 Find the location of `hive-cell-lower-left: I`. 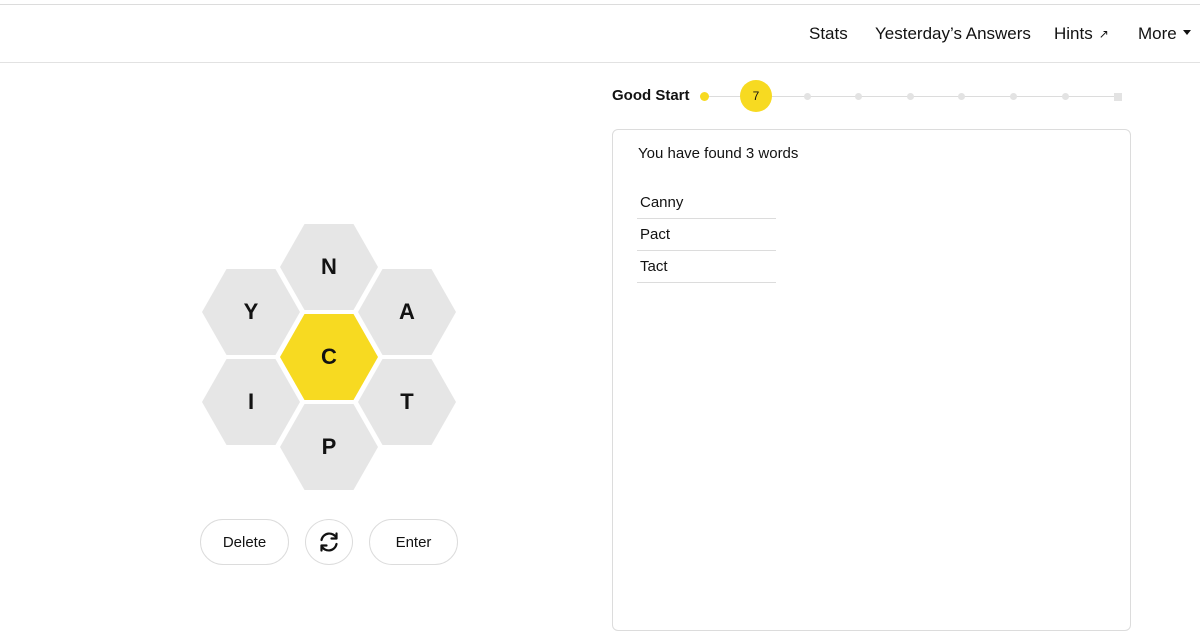

hive-cell-lower-left: I is located at coordinates (251, 402).